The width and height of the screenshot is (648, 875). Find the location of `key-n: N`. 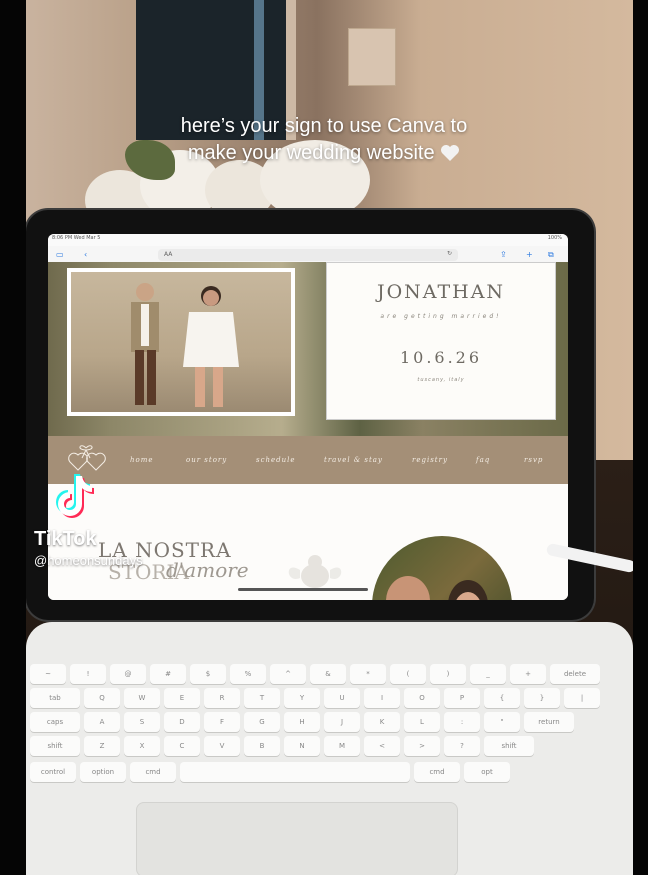

key-n: N is located at coordinates (302, 746).